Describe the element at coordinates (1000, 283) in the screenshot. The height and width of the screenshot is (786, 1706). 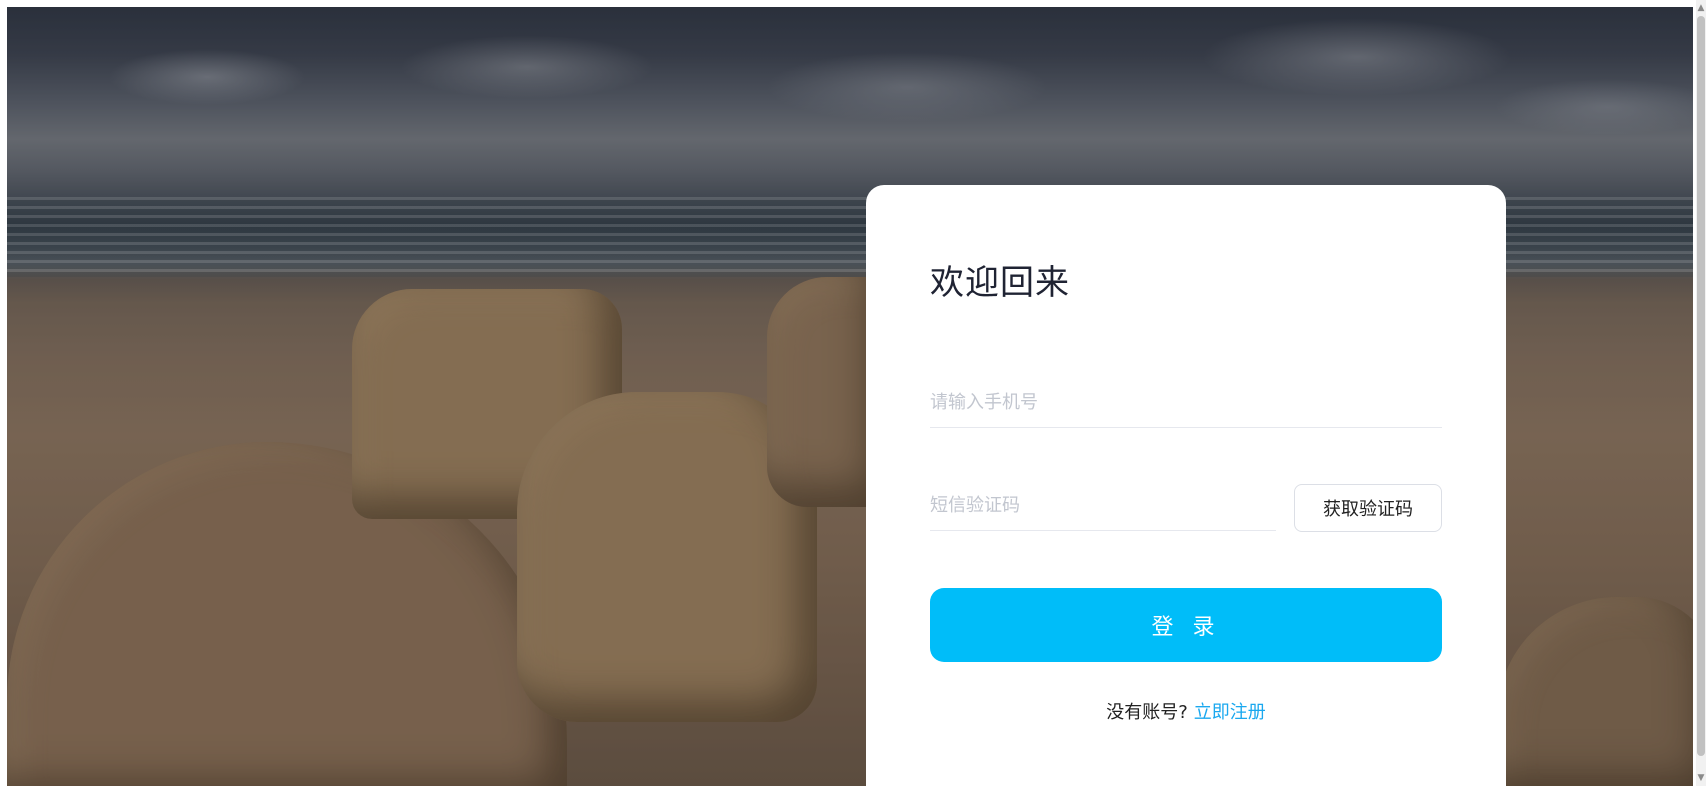
I see `page-title: 欢迎回来` at that location.